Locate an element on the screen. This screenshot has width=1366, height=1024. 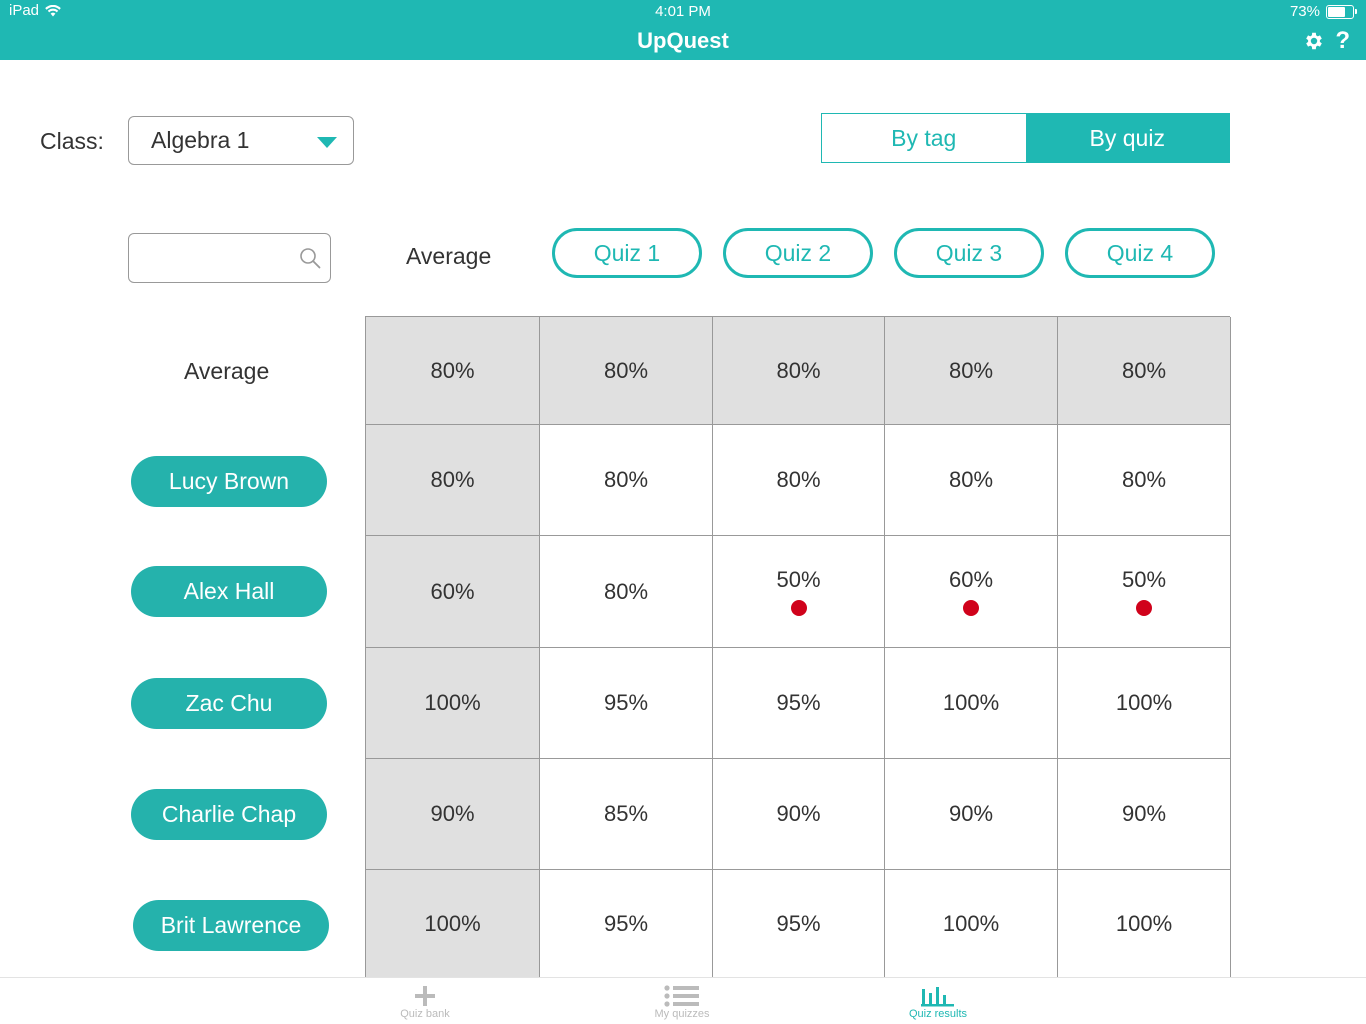
help-icon: ? is located at coordinates (1342, 41).